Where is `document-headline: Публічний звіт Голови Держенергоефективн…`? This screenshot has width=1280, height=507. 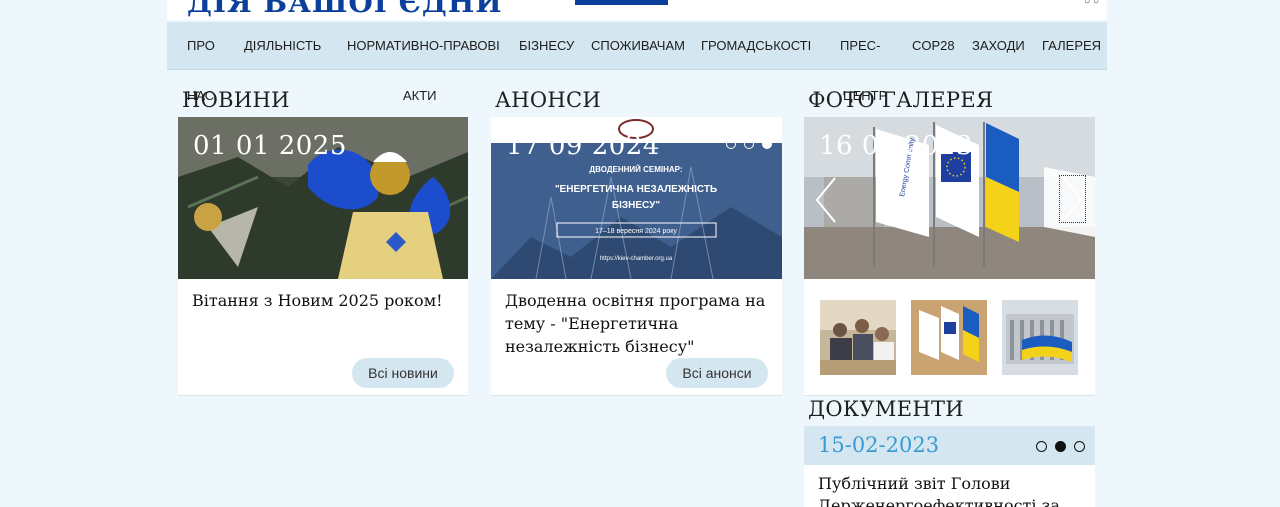 document-headline: Публічний звіт Голови Держенергоефективн… is located at coordinates (953, 490).